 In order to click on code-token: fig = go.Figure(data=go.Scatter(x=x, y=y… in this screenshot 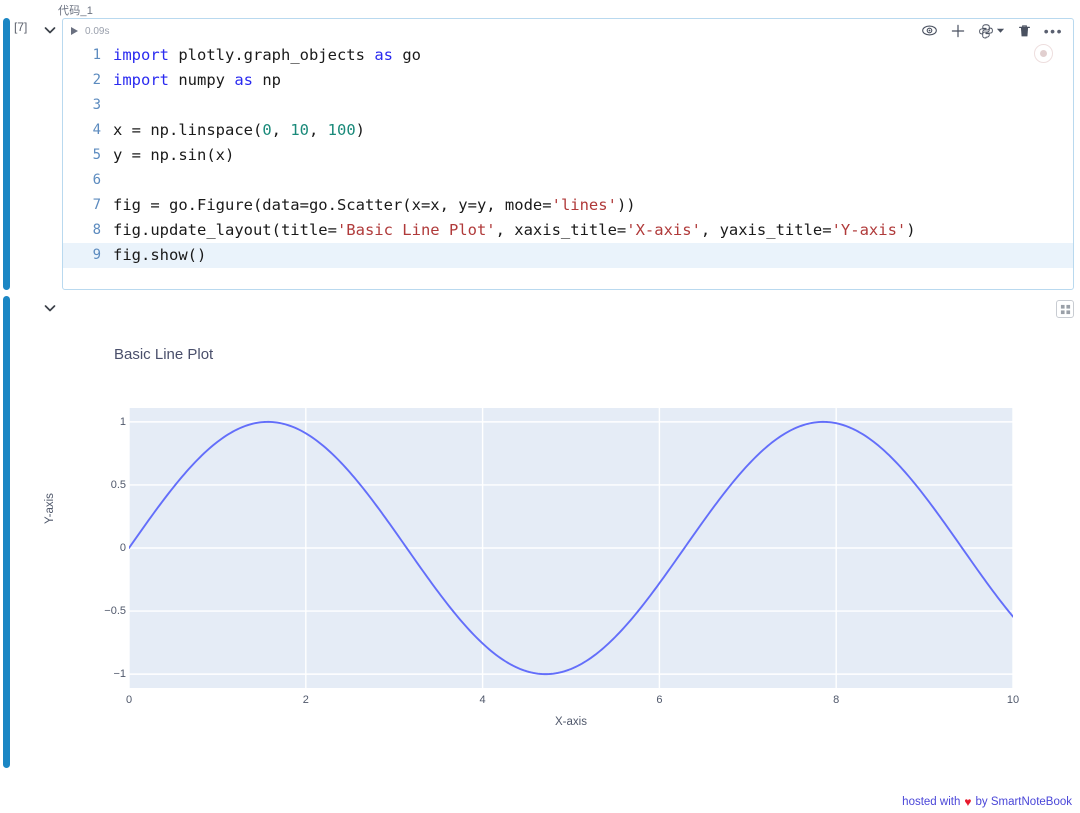, I will do `click(332, 205)`.